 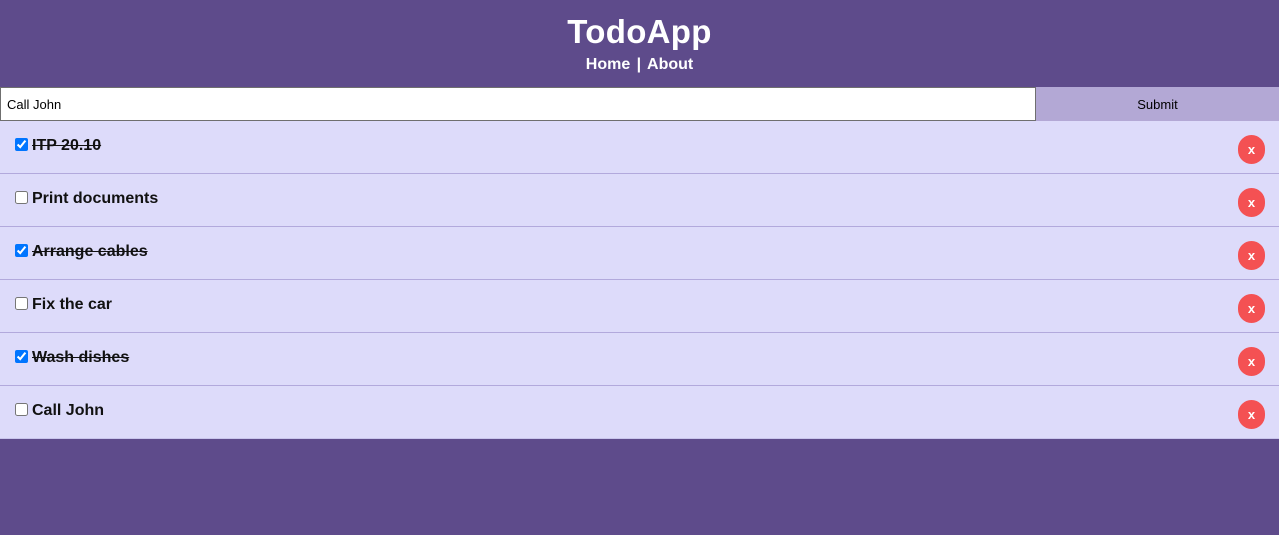 What do you see at coordinates (68, 410) in the screenshot?
I see `todo-text: Call John` at bounding box center [68, 410].